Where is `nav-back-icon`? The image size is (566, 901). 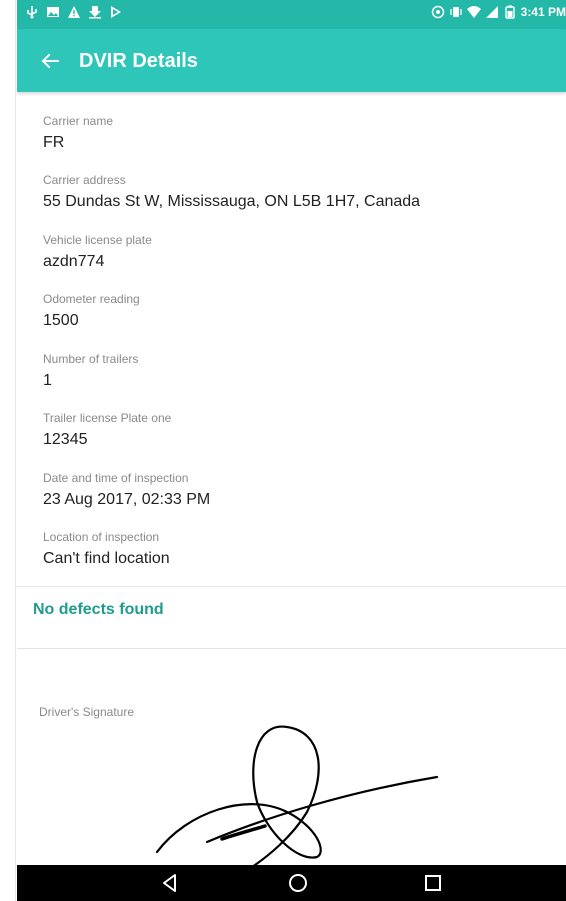
nav-back-icon is located at coordinates (169, 883).